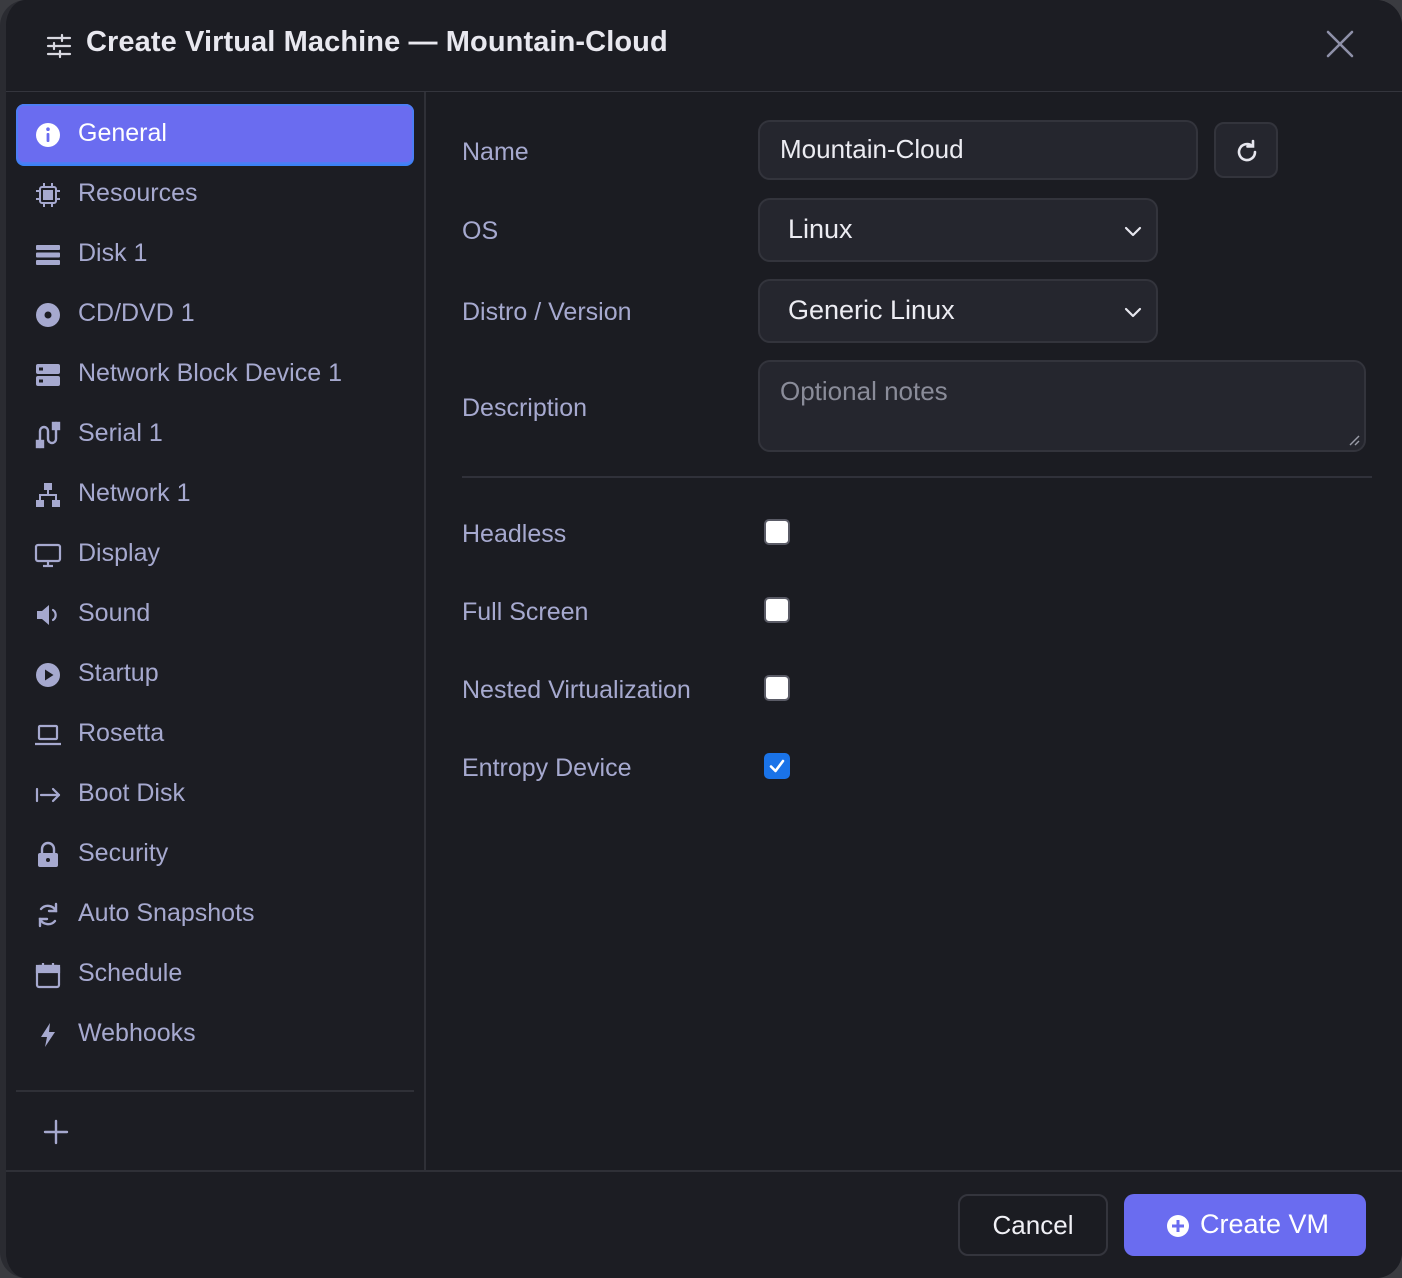 The image size is (1402, 1278). What do you see at coordinates (121, 733) in the screenshot?
I see `sidebar-item-label: Rosetta` at bounding box center [121, 733].